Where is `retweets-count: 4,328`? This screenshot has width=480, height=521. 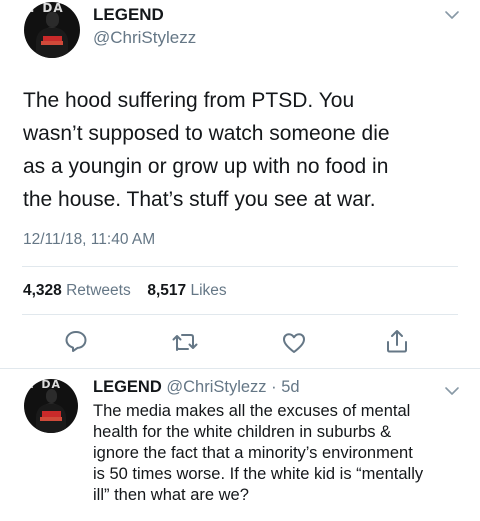
retweets-count: 4,328 is located at coordinates (42, 290).